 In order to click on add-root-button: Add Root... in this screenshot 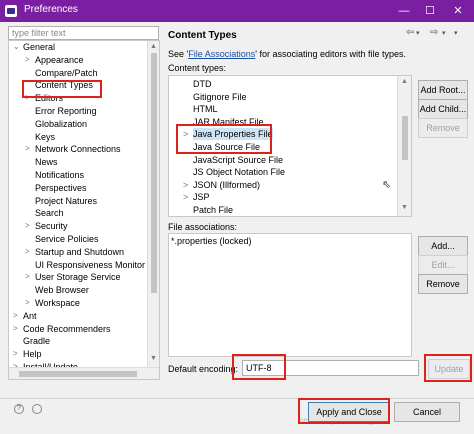, I will do `click(443, 90)`.